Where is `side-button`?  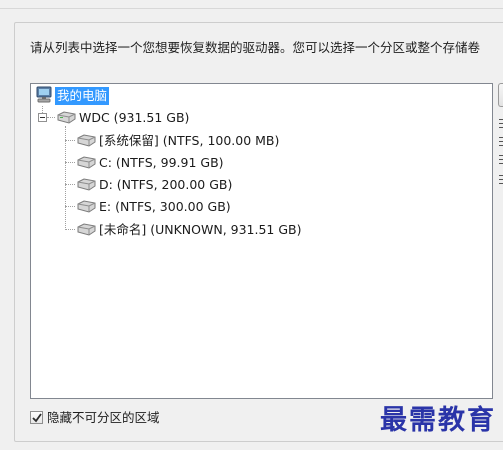 side-button is located at coordinates (500, 95).